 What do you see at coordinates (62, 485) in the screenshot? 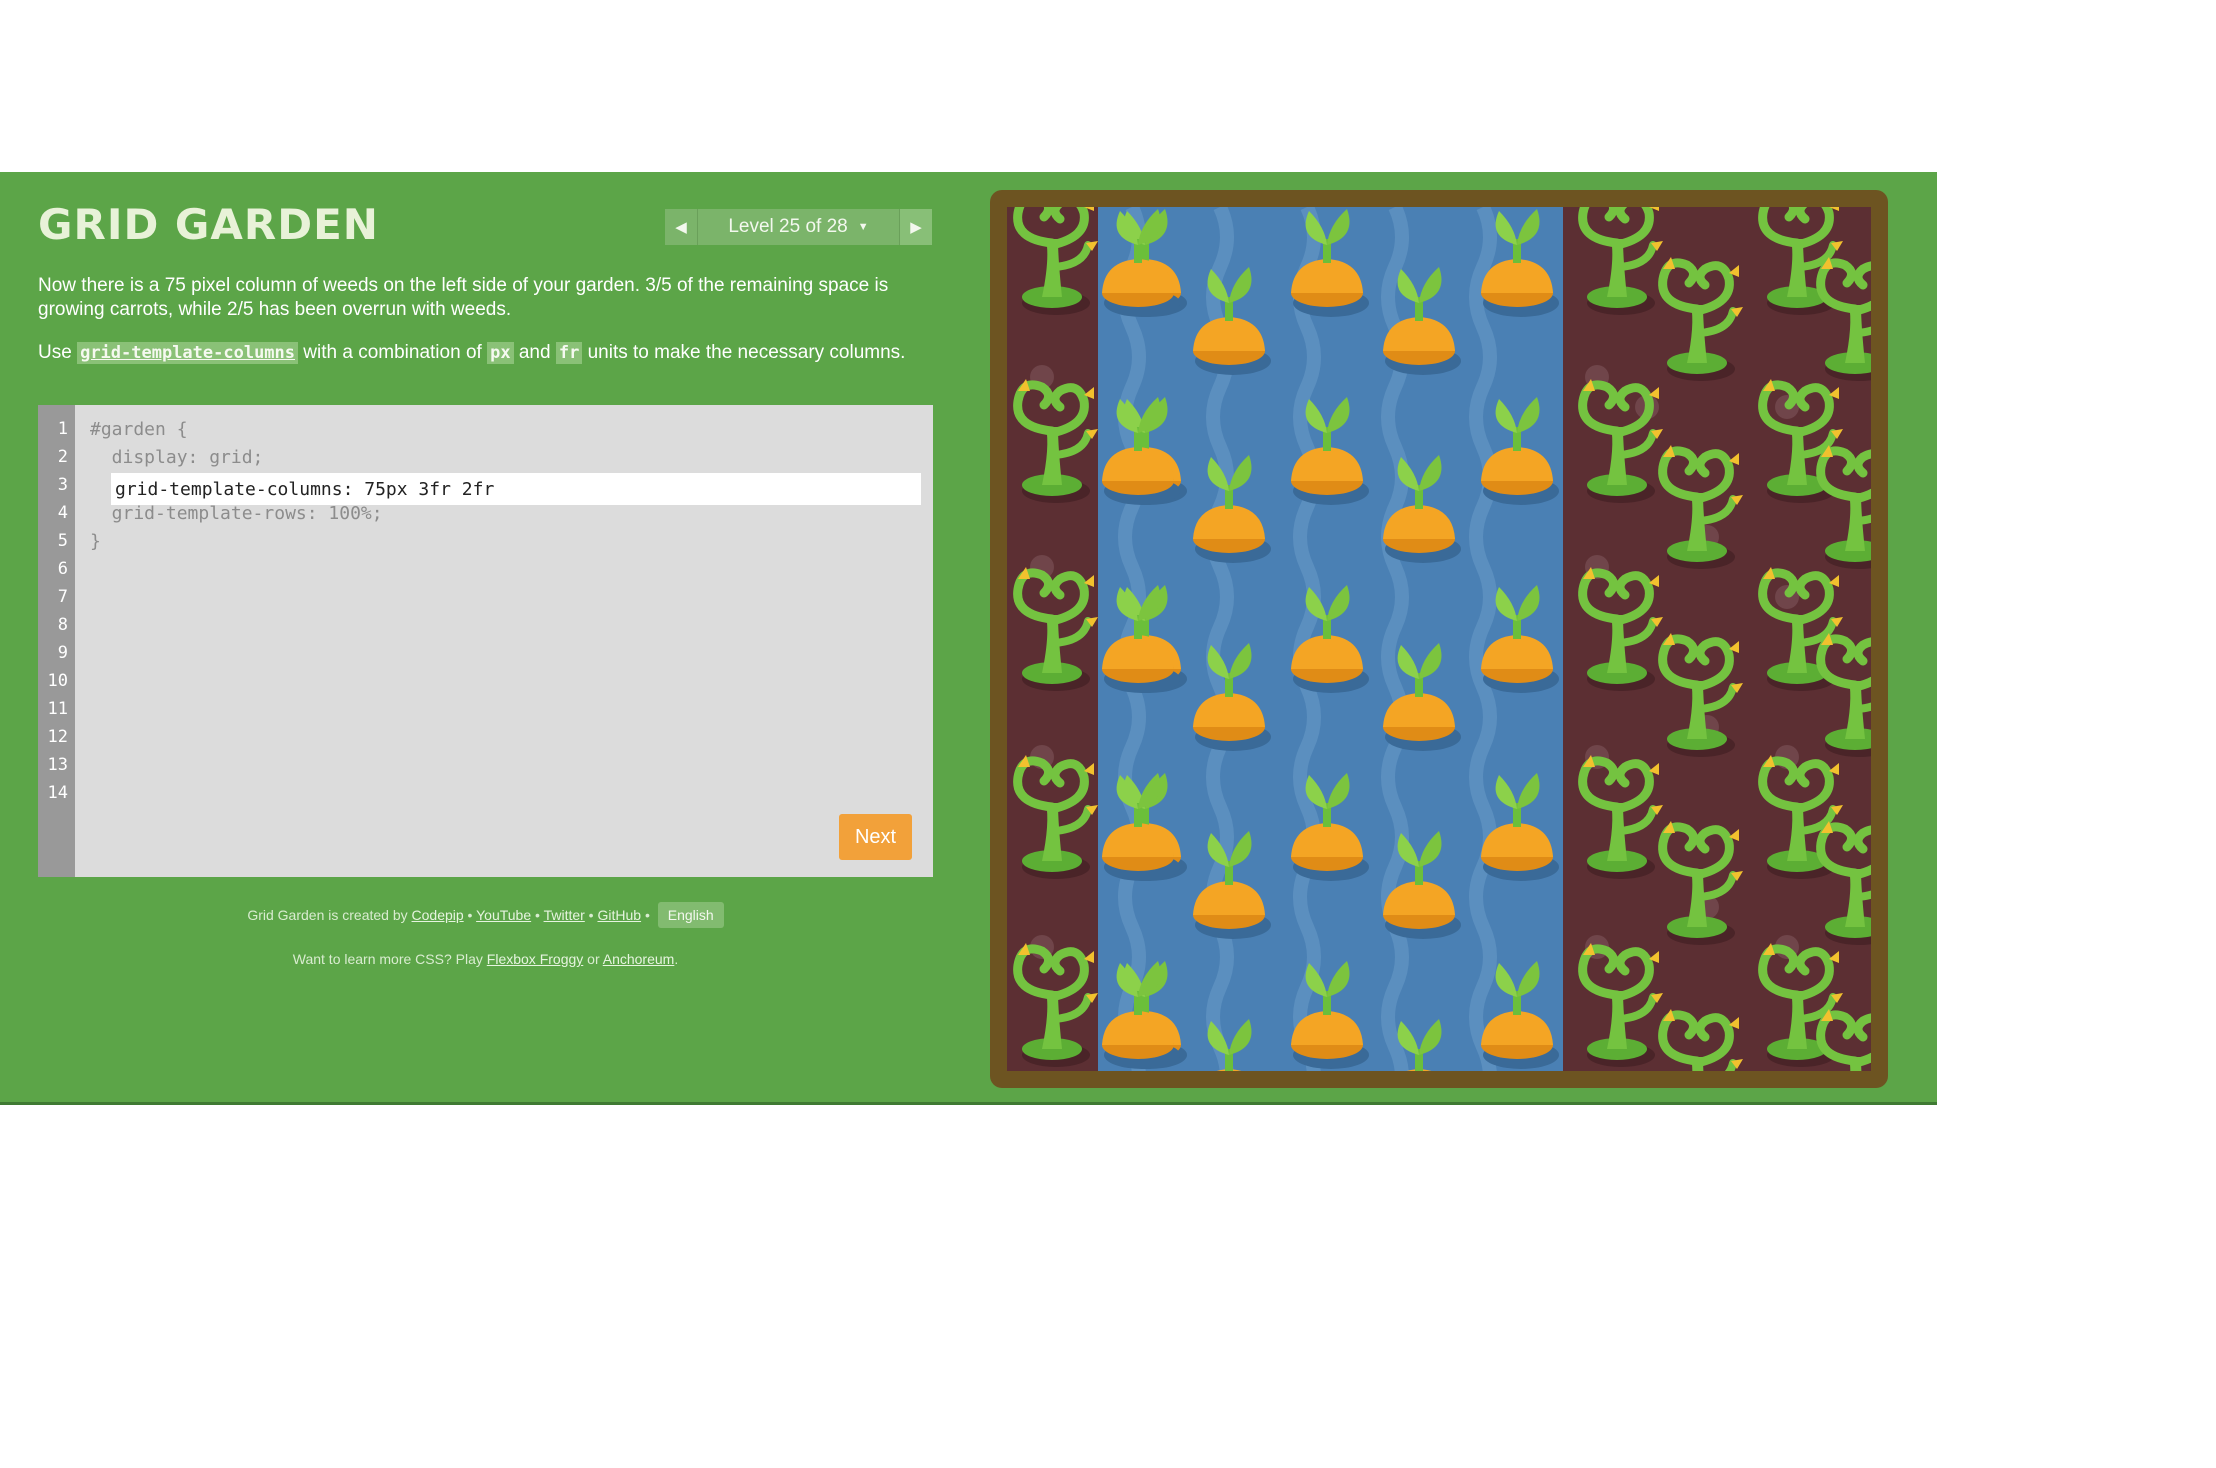
I see `line-number: 3` at bounding box center [62, 485].